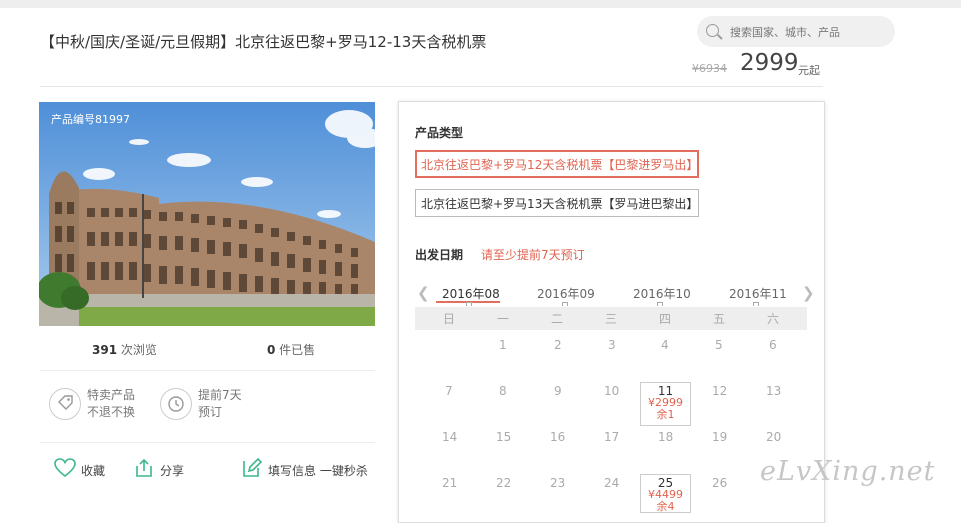 Image resolution: width=961 pixels, height=523 pixels. What do you see at coordinates (111, 412) in the screenshot?
I see `feature-special-line2: 不退不换` at bounding box center [111, 412].